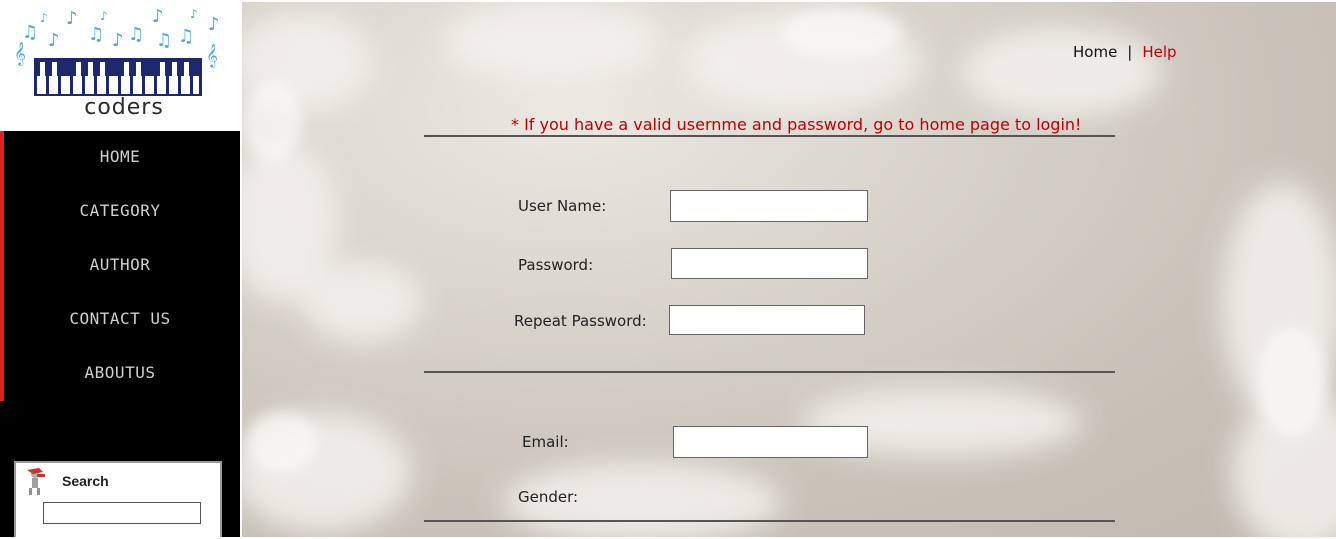  Describe the element at coordinates (769, 521) in the screenshot. I see `divider-bottom` at that location.